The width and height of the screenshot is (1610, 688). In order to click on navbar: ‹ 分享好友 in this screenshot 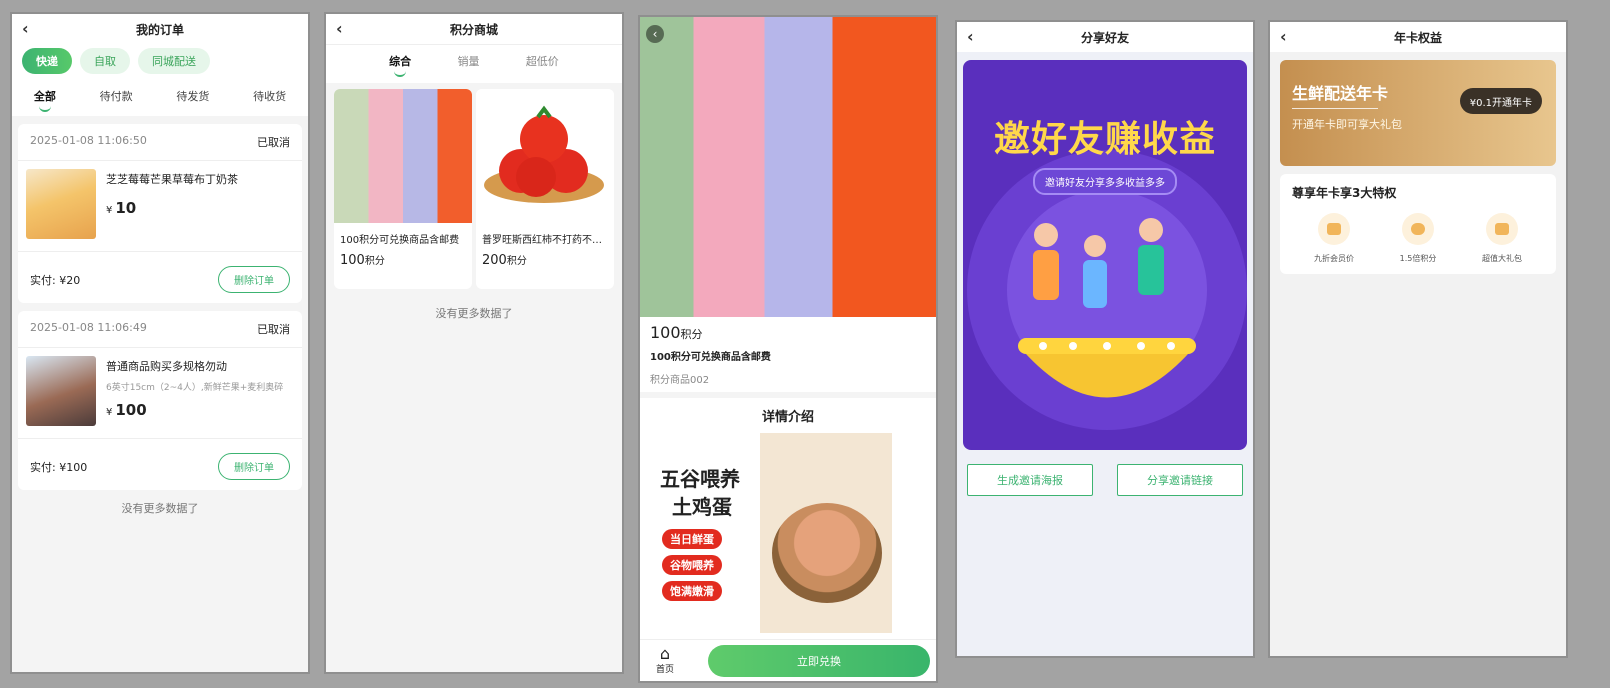, I will do `click(1105, 37)`.